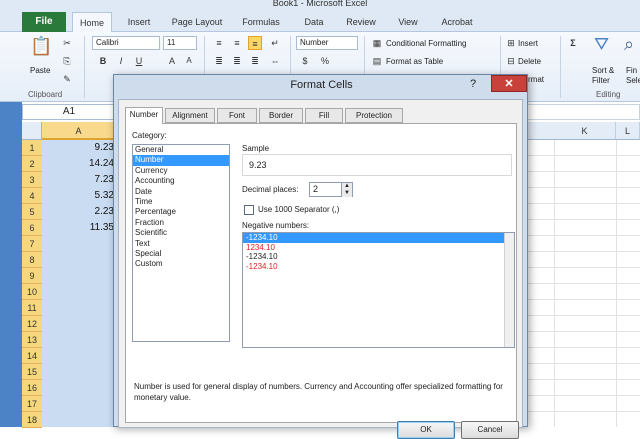 This screenshot has height=439, width=640. What do you see at coordinates (509, 83) in the screenshot?
I see `close-button: ✕` at bounding box center [509, 83].